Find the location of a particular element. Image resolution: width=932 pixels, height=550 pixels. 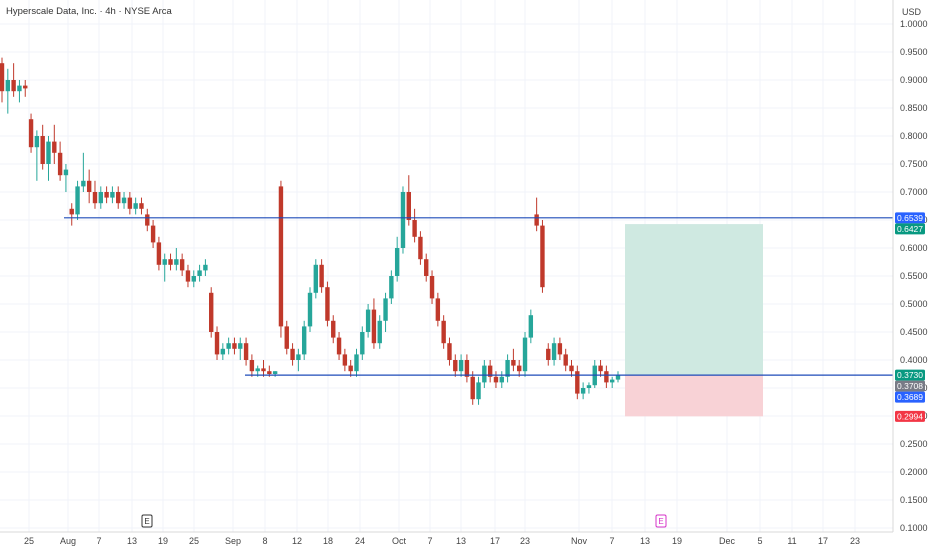

currency-label: USD is located at coordinates (912, 12).